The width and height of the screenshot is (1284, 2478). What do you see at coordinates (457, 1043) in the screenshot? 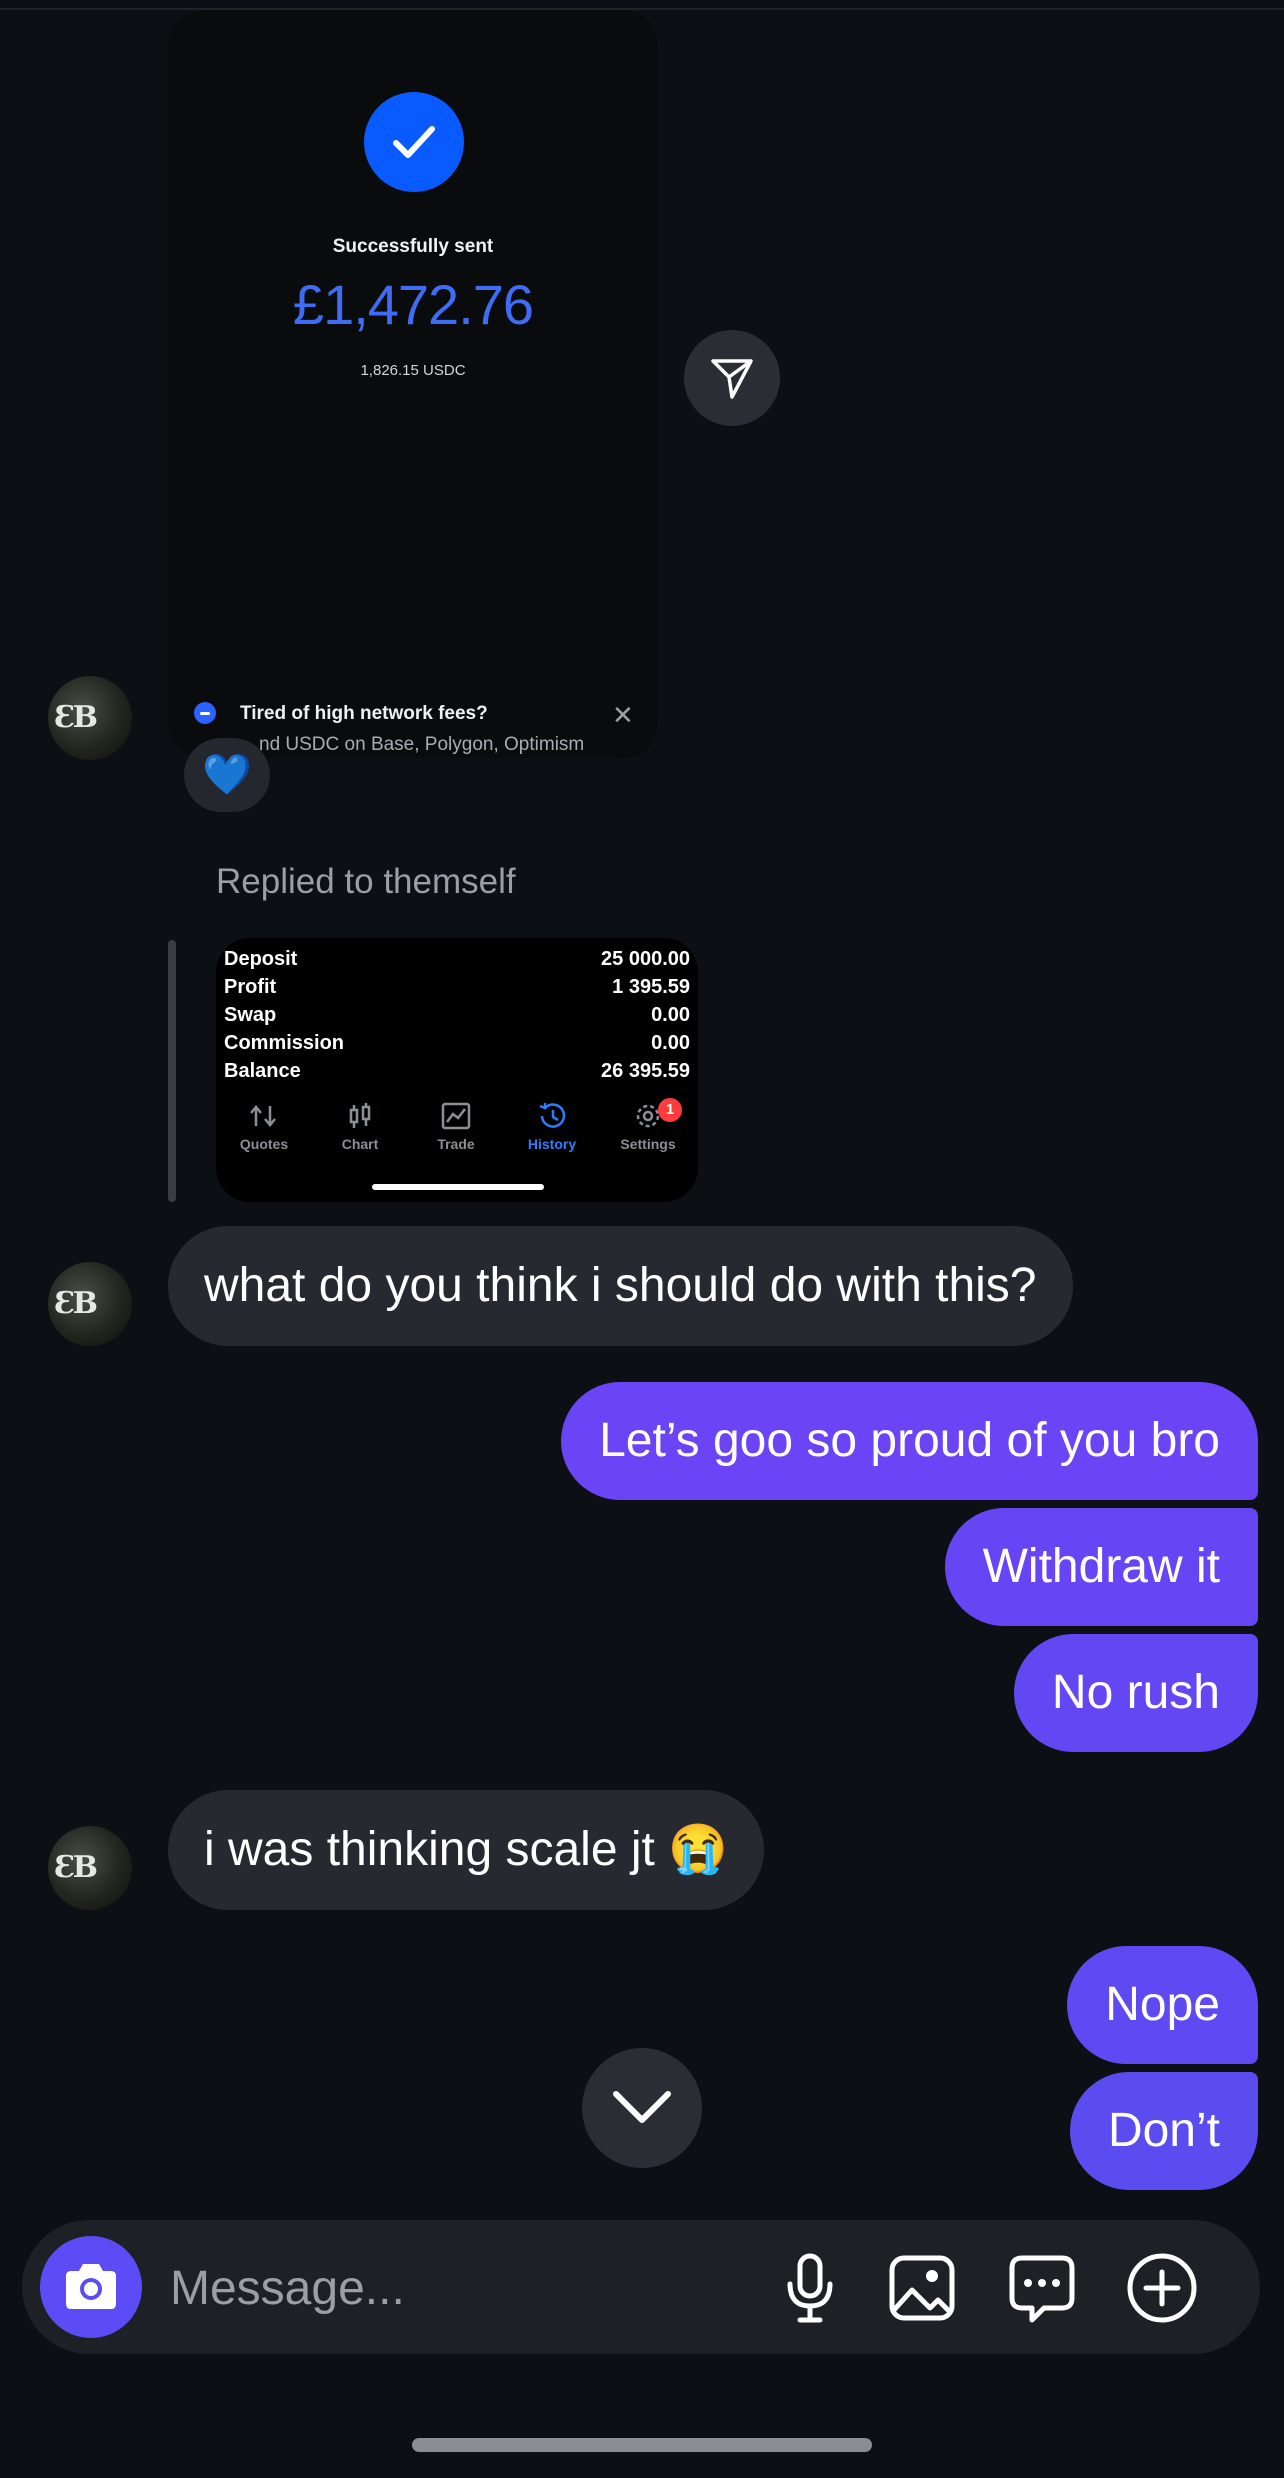
I see `summary-row-commission: Commission 0.00` at bounding box center [457, 1043].